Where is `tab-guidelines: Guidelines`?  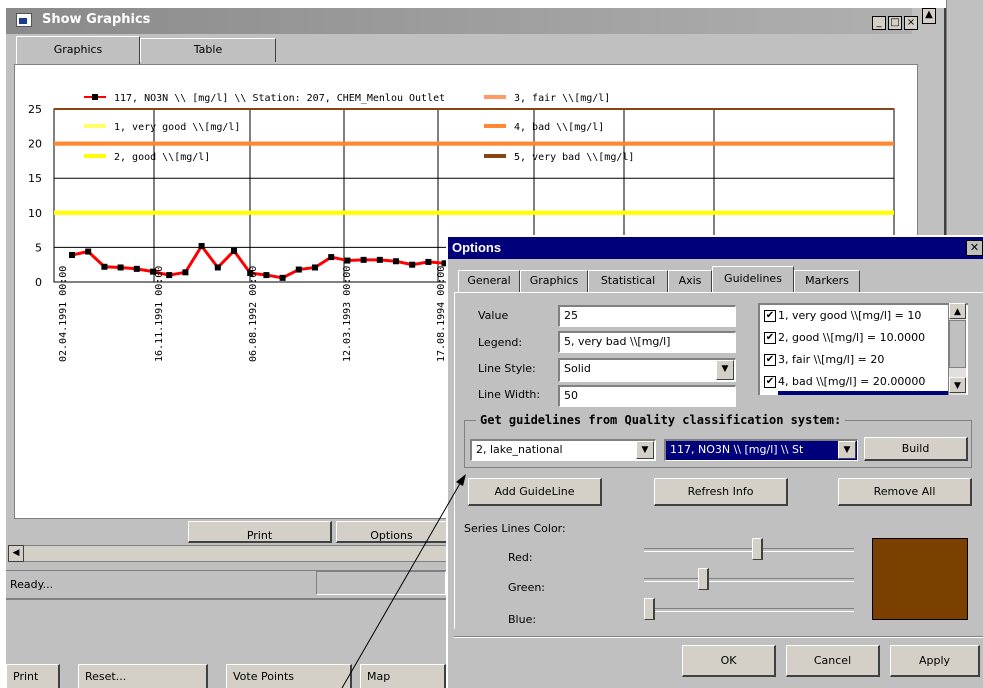 tab-guidelines: Guidelines is located at coordinates (753, 279).